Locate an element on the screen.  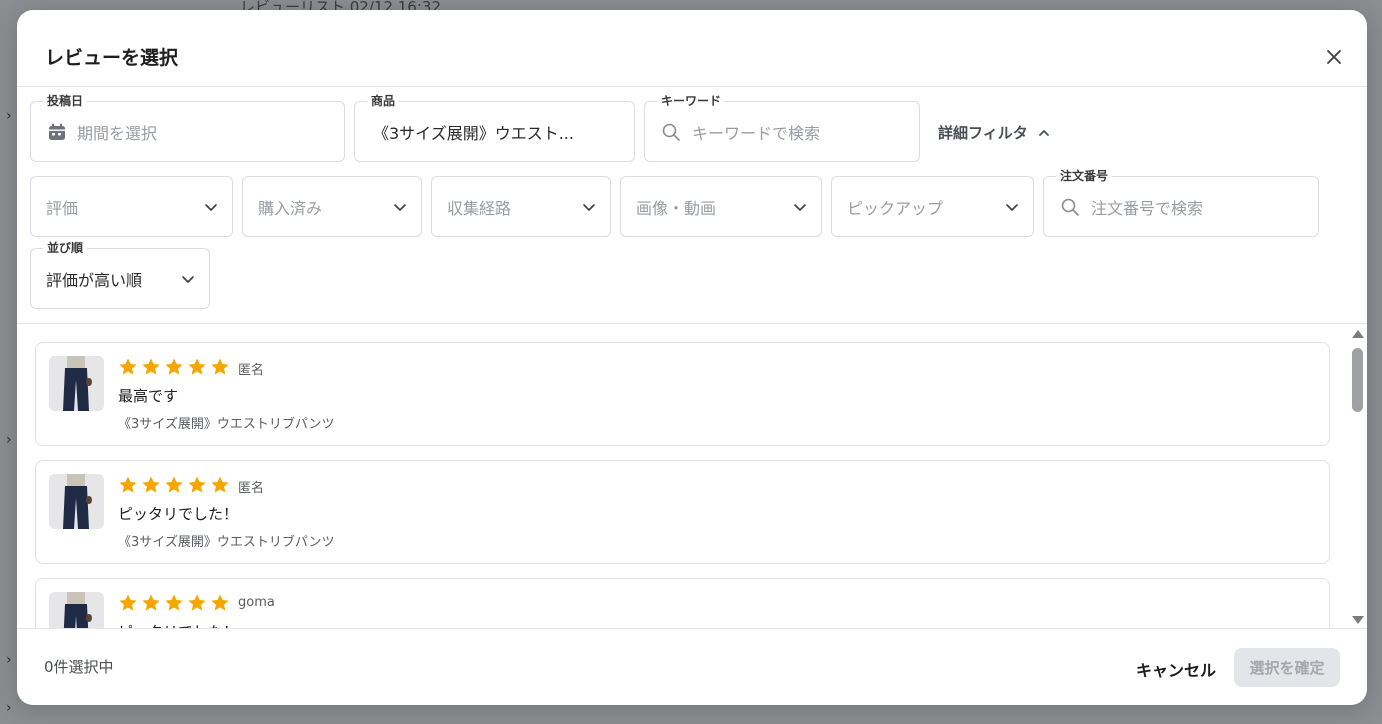
review-author: goma is located at coordinates (256, 602).